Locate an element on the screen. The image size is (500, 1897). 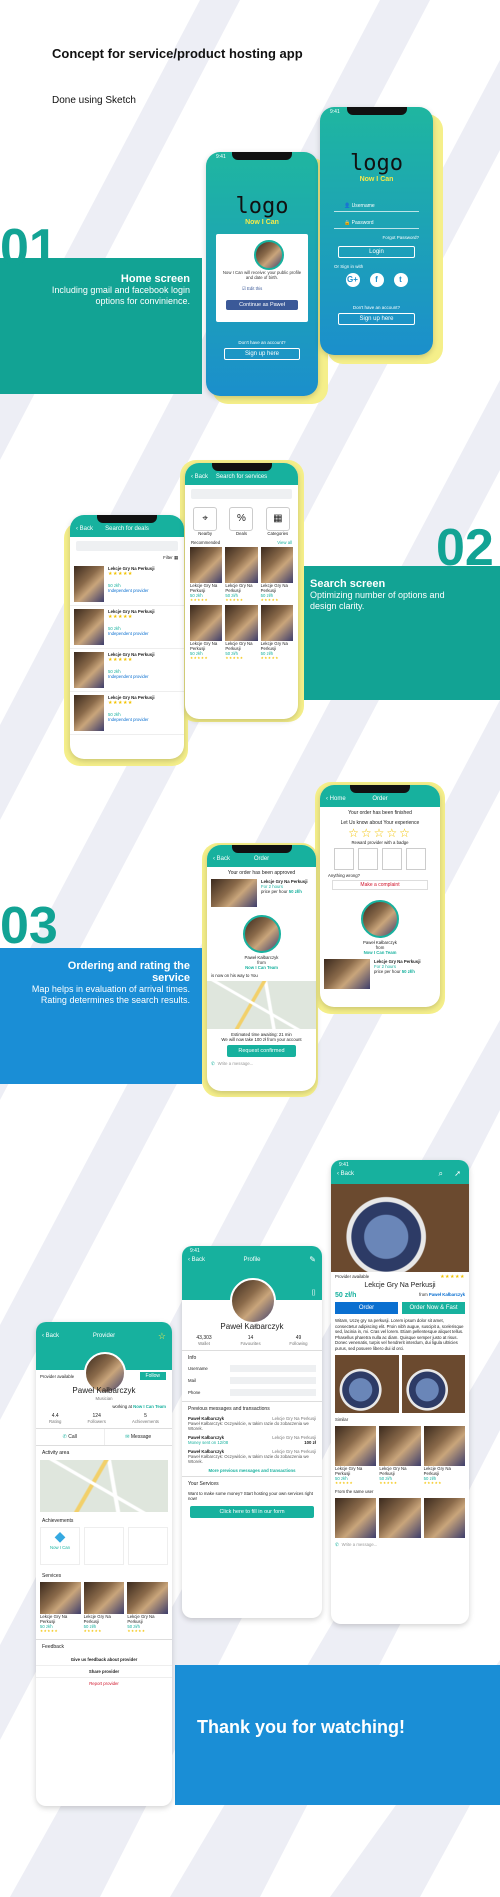
order-finished-text: Your order has been finished is located at coordinates (380, 813).